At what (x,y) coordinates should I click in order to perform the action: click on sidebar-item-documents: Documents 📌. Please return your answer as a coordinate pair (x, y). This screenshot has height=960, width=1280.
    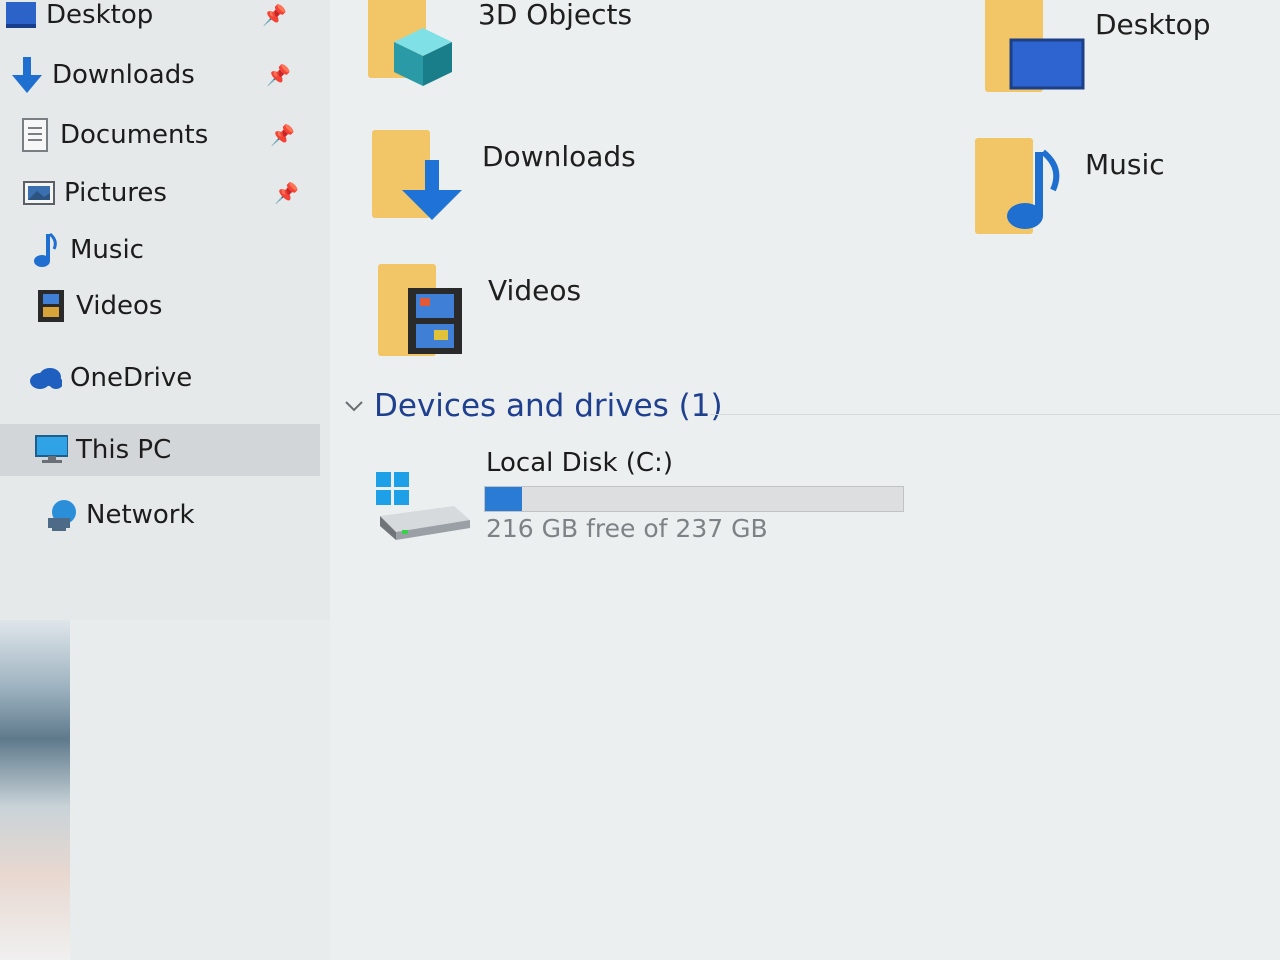
    Looking at the image, I should click on (156, 135).